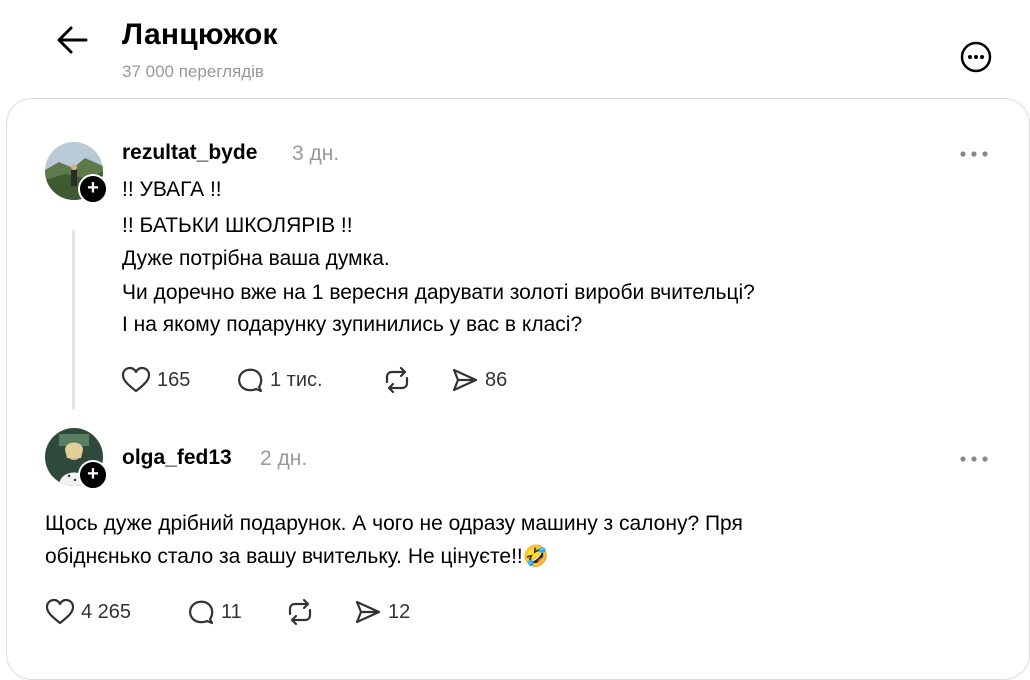  What do you see at coordinates (515, 50) in the screenshot?
I see `thread-header: Ланцюжок 37 000 переглядів` at bounding box center [515, 50].